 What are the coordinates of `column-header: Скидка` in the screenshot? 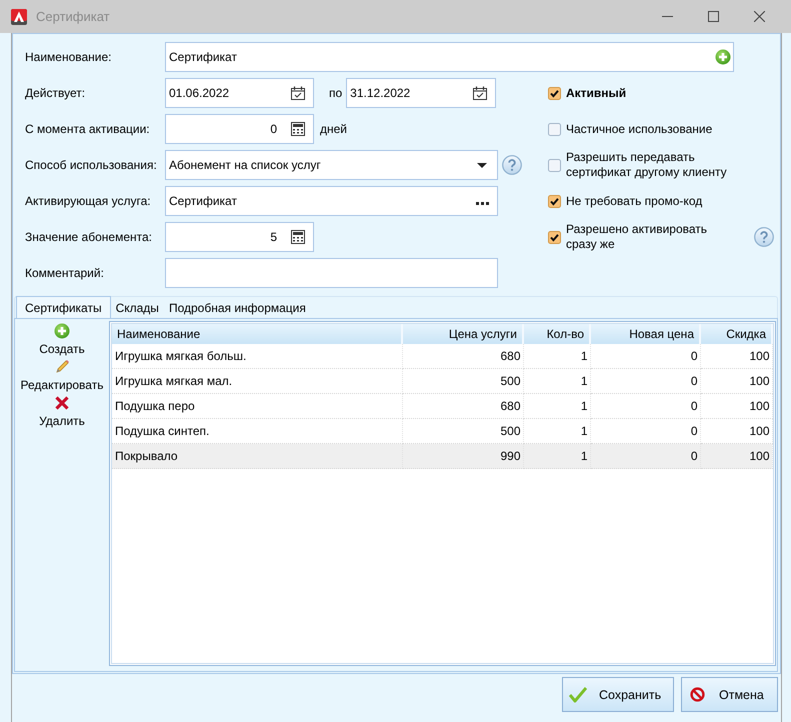 It's located at (736, 334).